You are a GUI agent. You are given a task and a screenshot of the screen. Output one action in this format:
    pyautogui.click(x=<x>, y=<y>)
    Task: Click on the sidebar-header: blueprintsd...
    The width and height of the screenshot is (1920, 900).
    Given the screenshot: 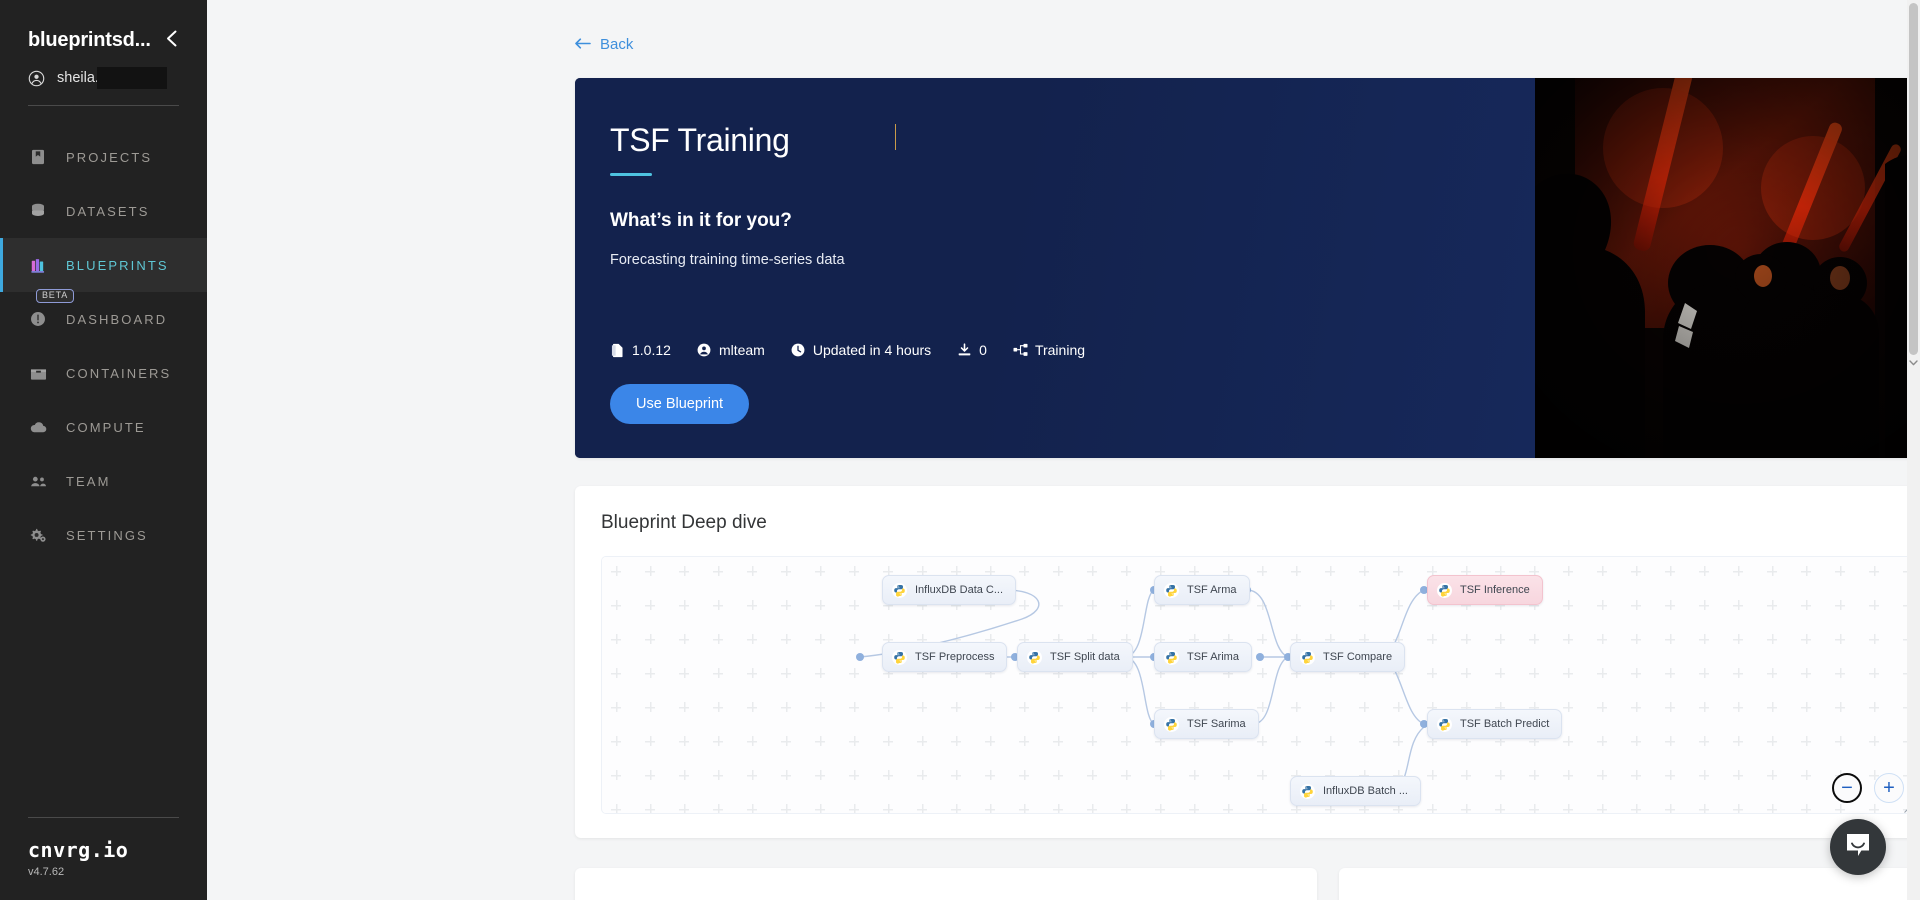 What is the action you would take?
    pyautogui.click(x=103, y=26)
    